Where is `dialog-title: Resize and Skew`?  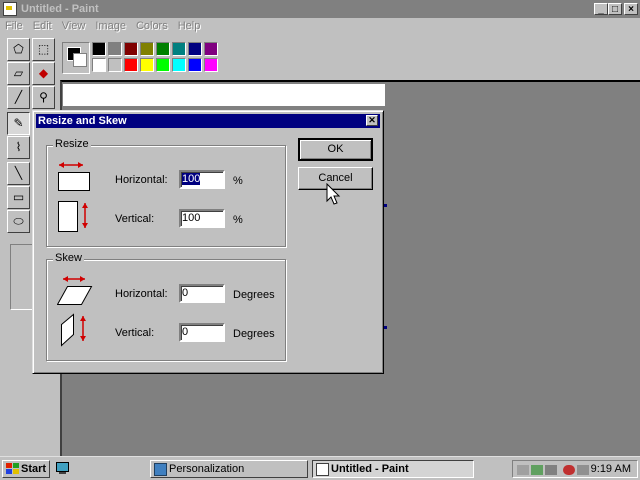
dialog-title: Resize and Skew is located at coordinates (82, 121).